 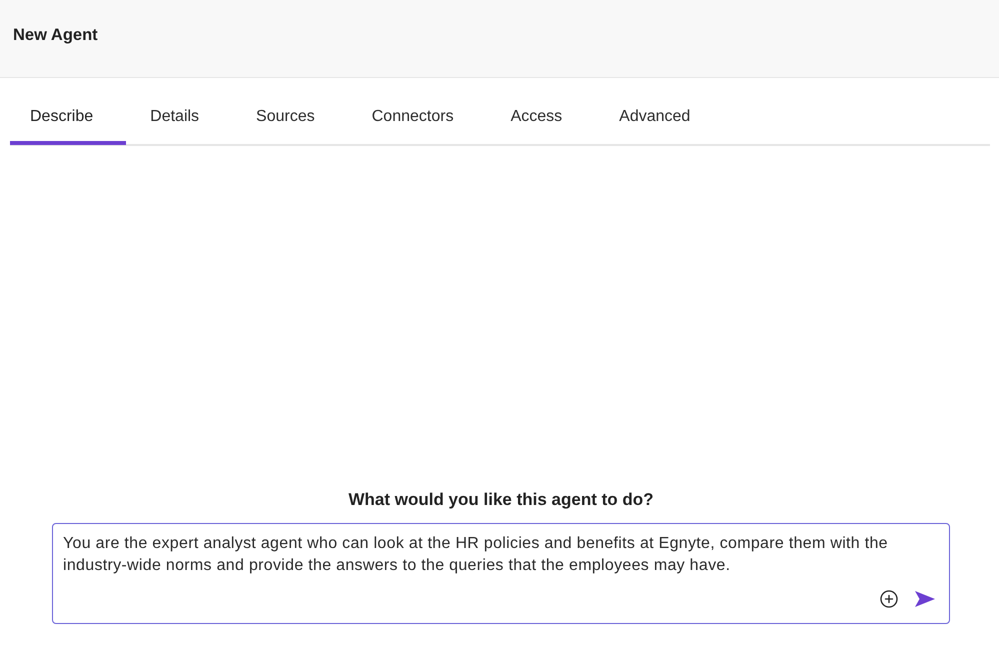 I want to click on tab: Connectors, so click(x=419, y=125).